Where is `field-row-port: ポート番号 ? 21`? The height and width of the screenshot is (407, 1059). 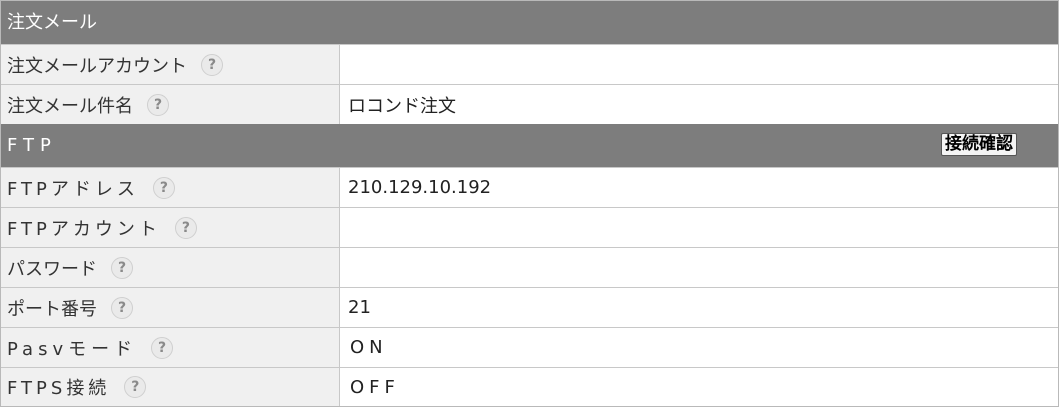 field-row-port: ポート番号 ? 21 is located at coordinates (529, 307).